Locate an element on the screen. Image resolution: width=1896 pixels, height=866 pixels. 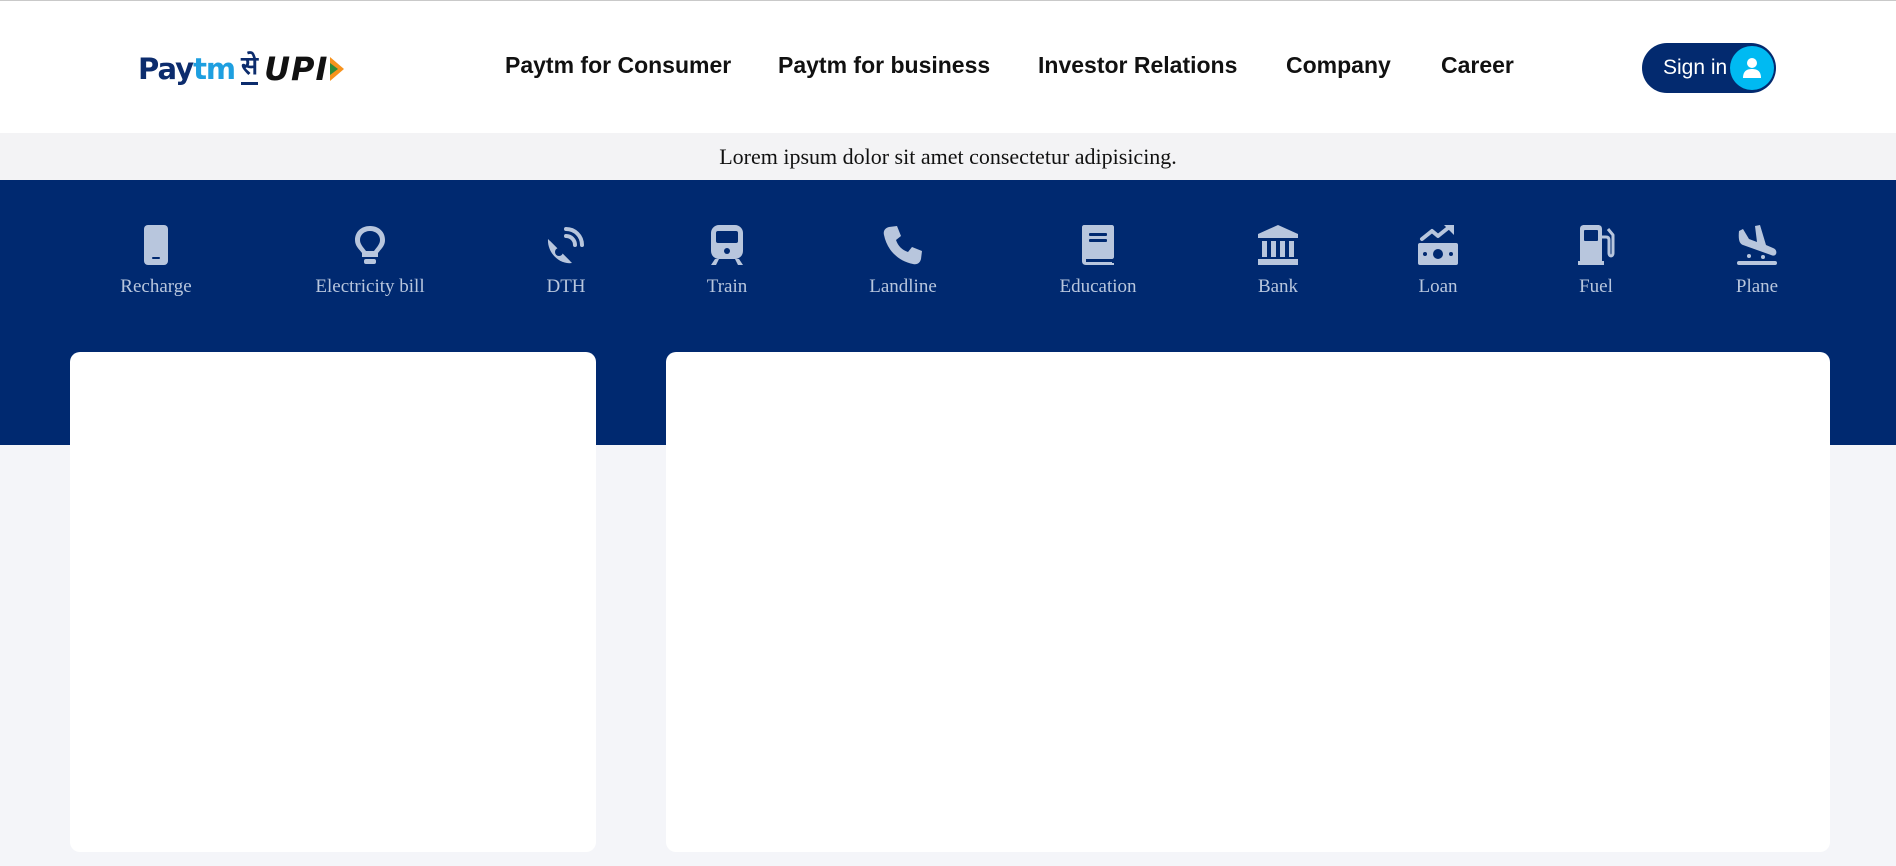
service-label: Fuel is located at coordinates (1596, 286).